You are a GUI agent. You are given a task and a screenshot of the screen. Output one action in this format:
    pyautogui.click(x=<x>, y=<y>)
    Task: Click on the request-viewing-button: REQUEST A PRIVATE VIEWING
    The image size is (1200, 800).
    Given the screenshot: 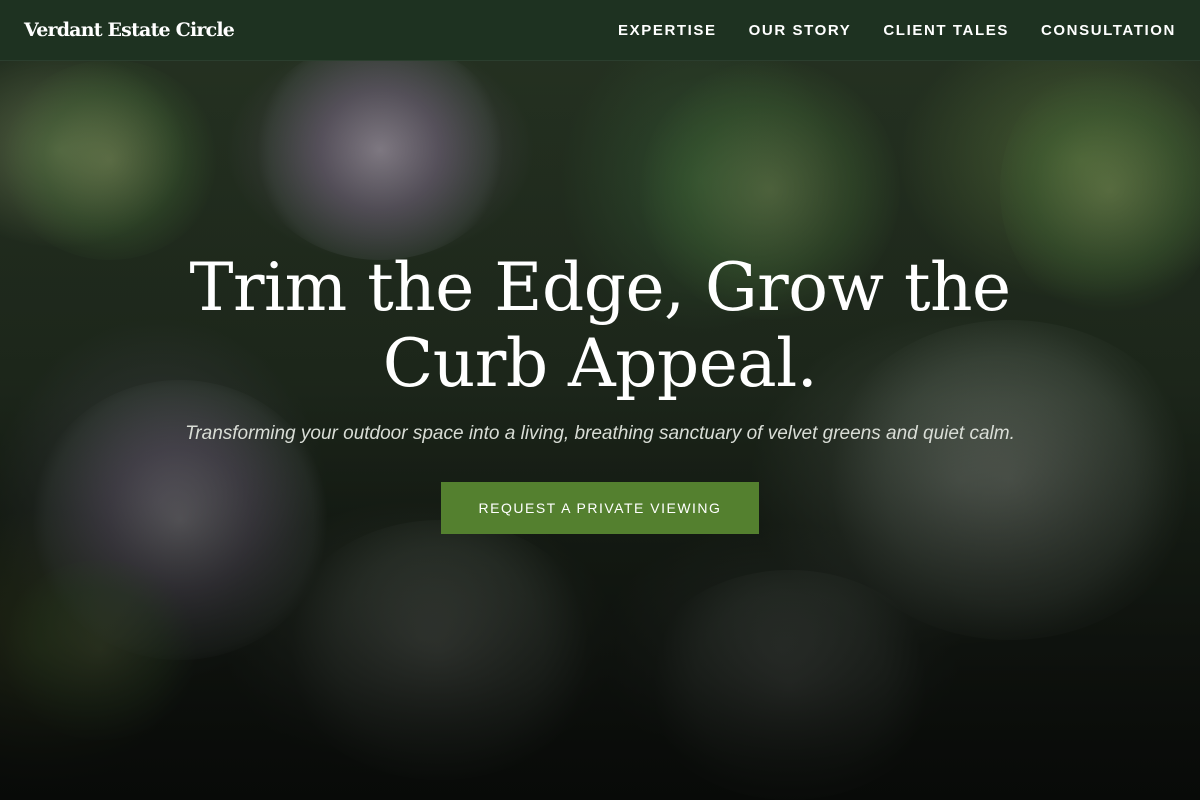 What is the action you would take?
    pyautogui.click(x=600, y=508)
    